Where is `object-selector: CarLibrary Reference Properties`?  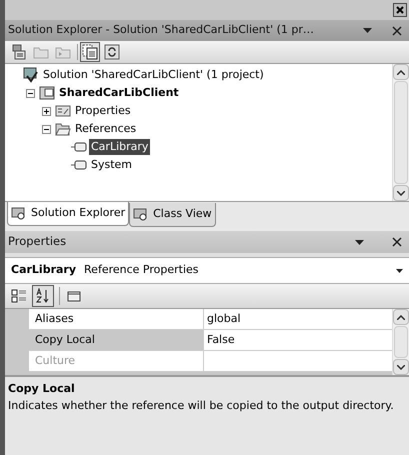
object-selector: CarLibrary Reference Properties is located at coordinates (207, 270).